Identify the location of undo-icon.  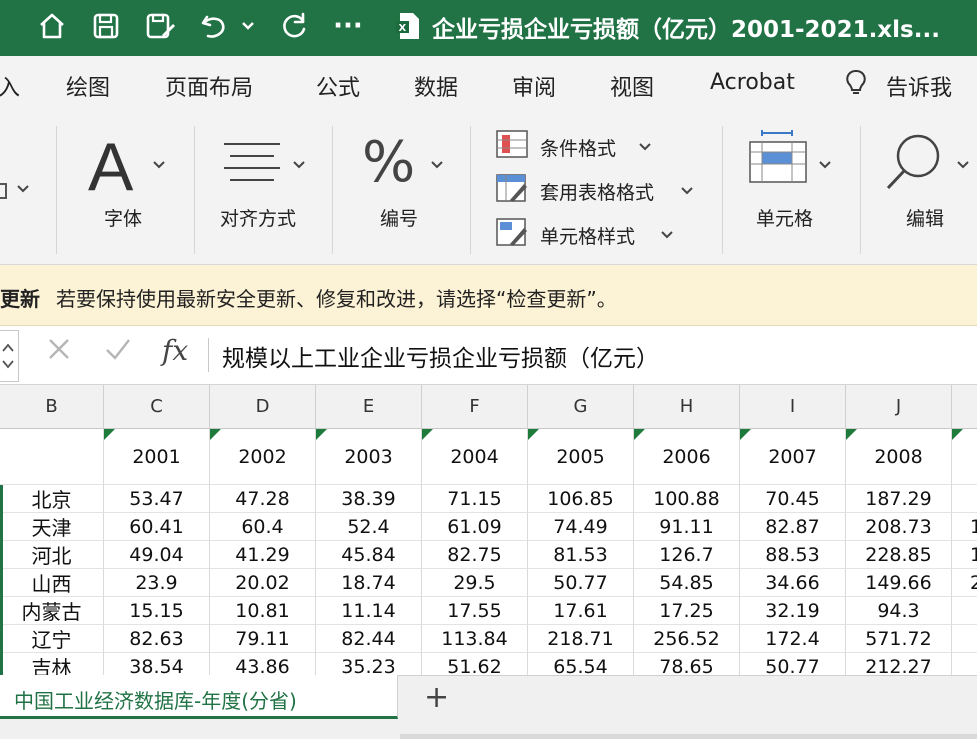
(214, 26).